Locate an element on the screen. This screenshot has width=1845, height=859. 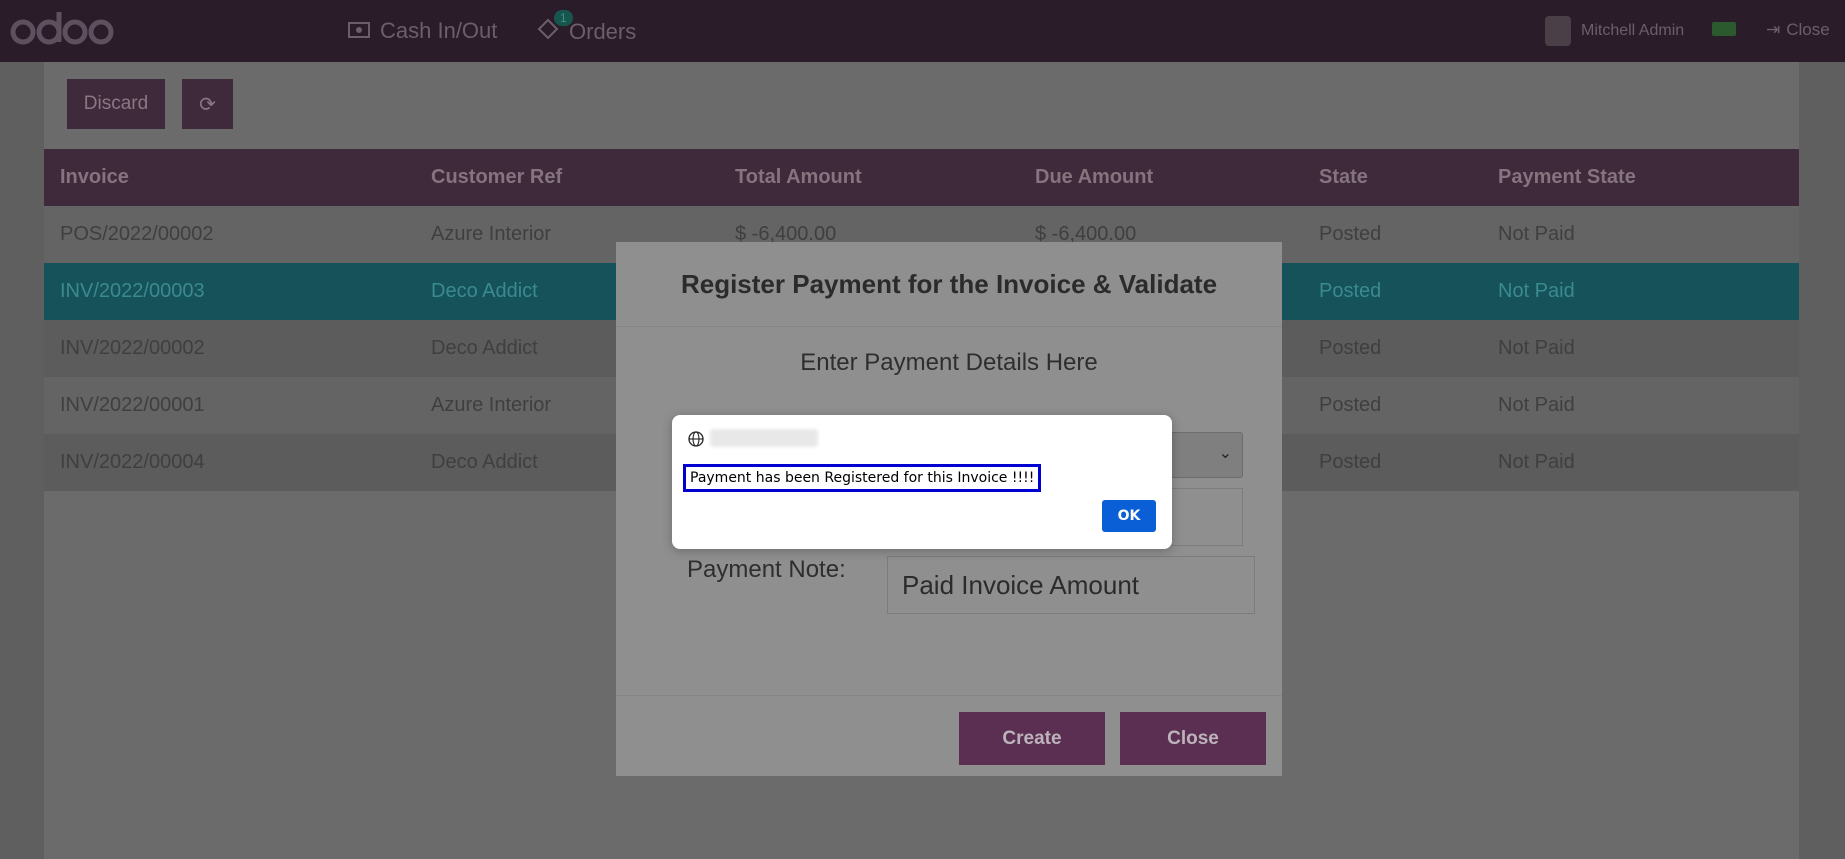
user-menu: Mitchell Admin is located at coordinates (1614, 31).